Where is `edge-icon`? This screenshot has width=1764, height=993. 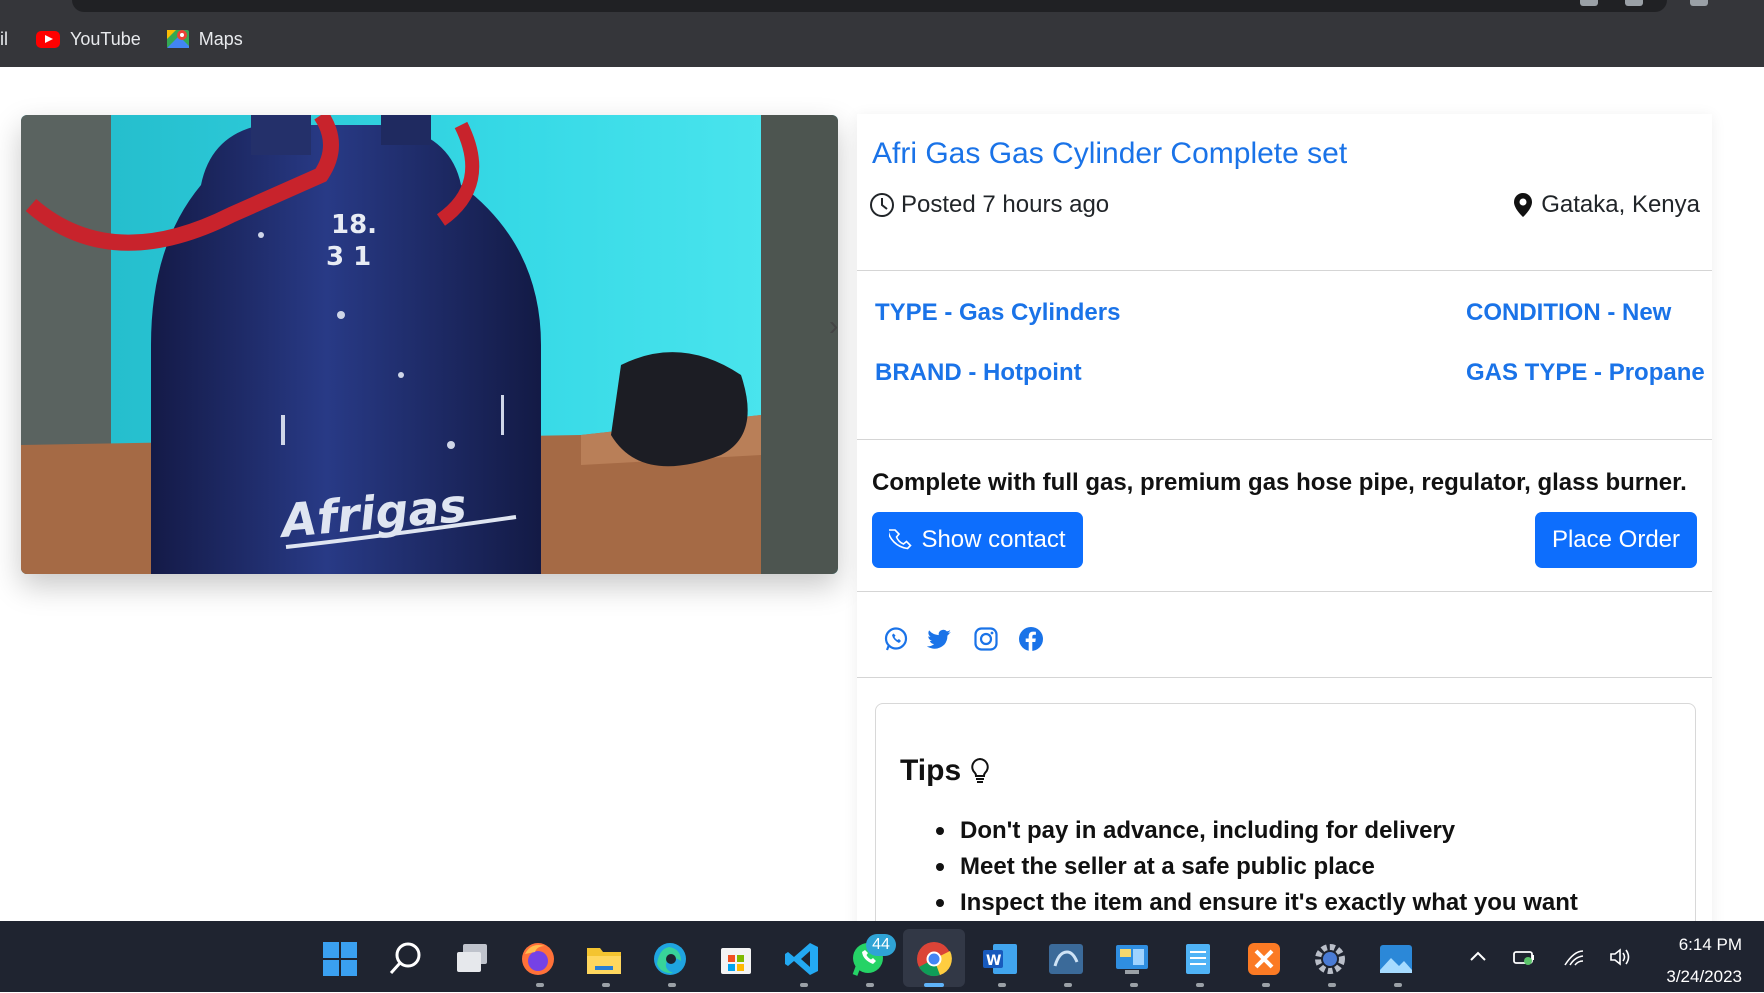
edge-icon is located at coordinates (670, 959).